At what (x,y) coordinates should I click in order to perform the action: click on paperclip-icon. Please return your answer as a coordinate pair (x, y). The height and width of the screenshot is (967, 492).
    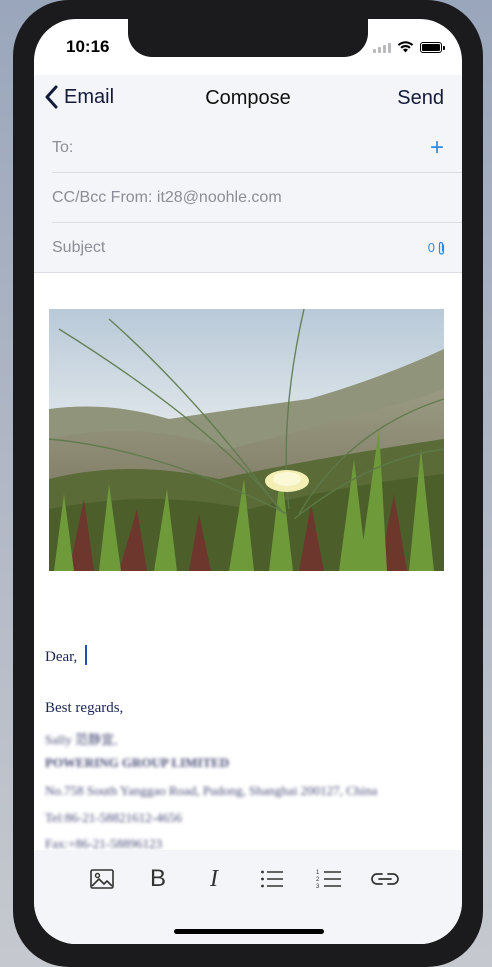
    Looking at the image, I should click on (441, 248).